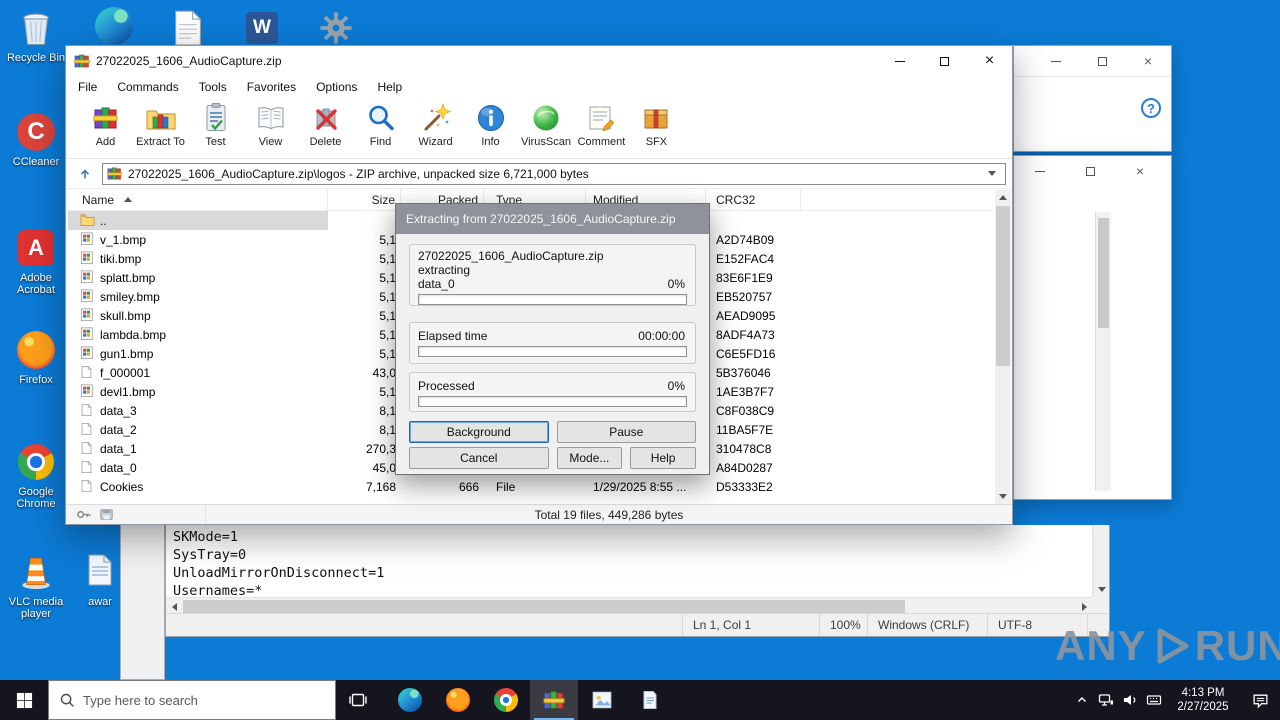  I want to click on current-file: data_0, so click(436, 284).